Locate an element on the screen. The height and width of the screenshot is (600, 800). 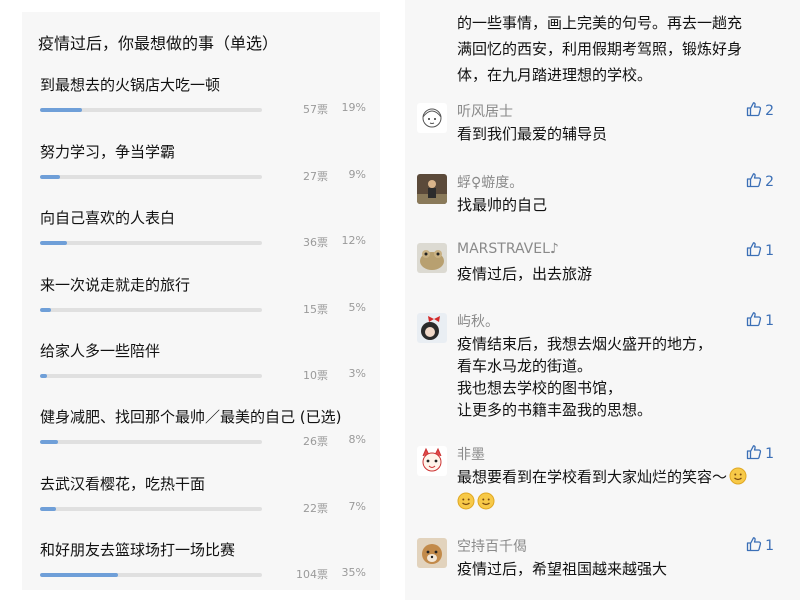
poll-vote-count: 104票 is located at coordinates (312, 574).